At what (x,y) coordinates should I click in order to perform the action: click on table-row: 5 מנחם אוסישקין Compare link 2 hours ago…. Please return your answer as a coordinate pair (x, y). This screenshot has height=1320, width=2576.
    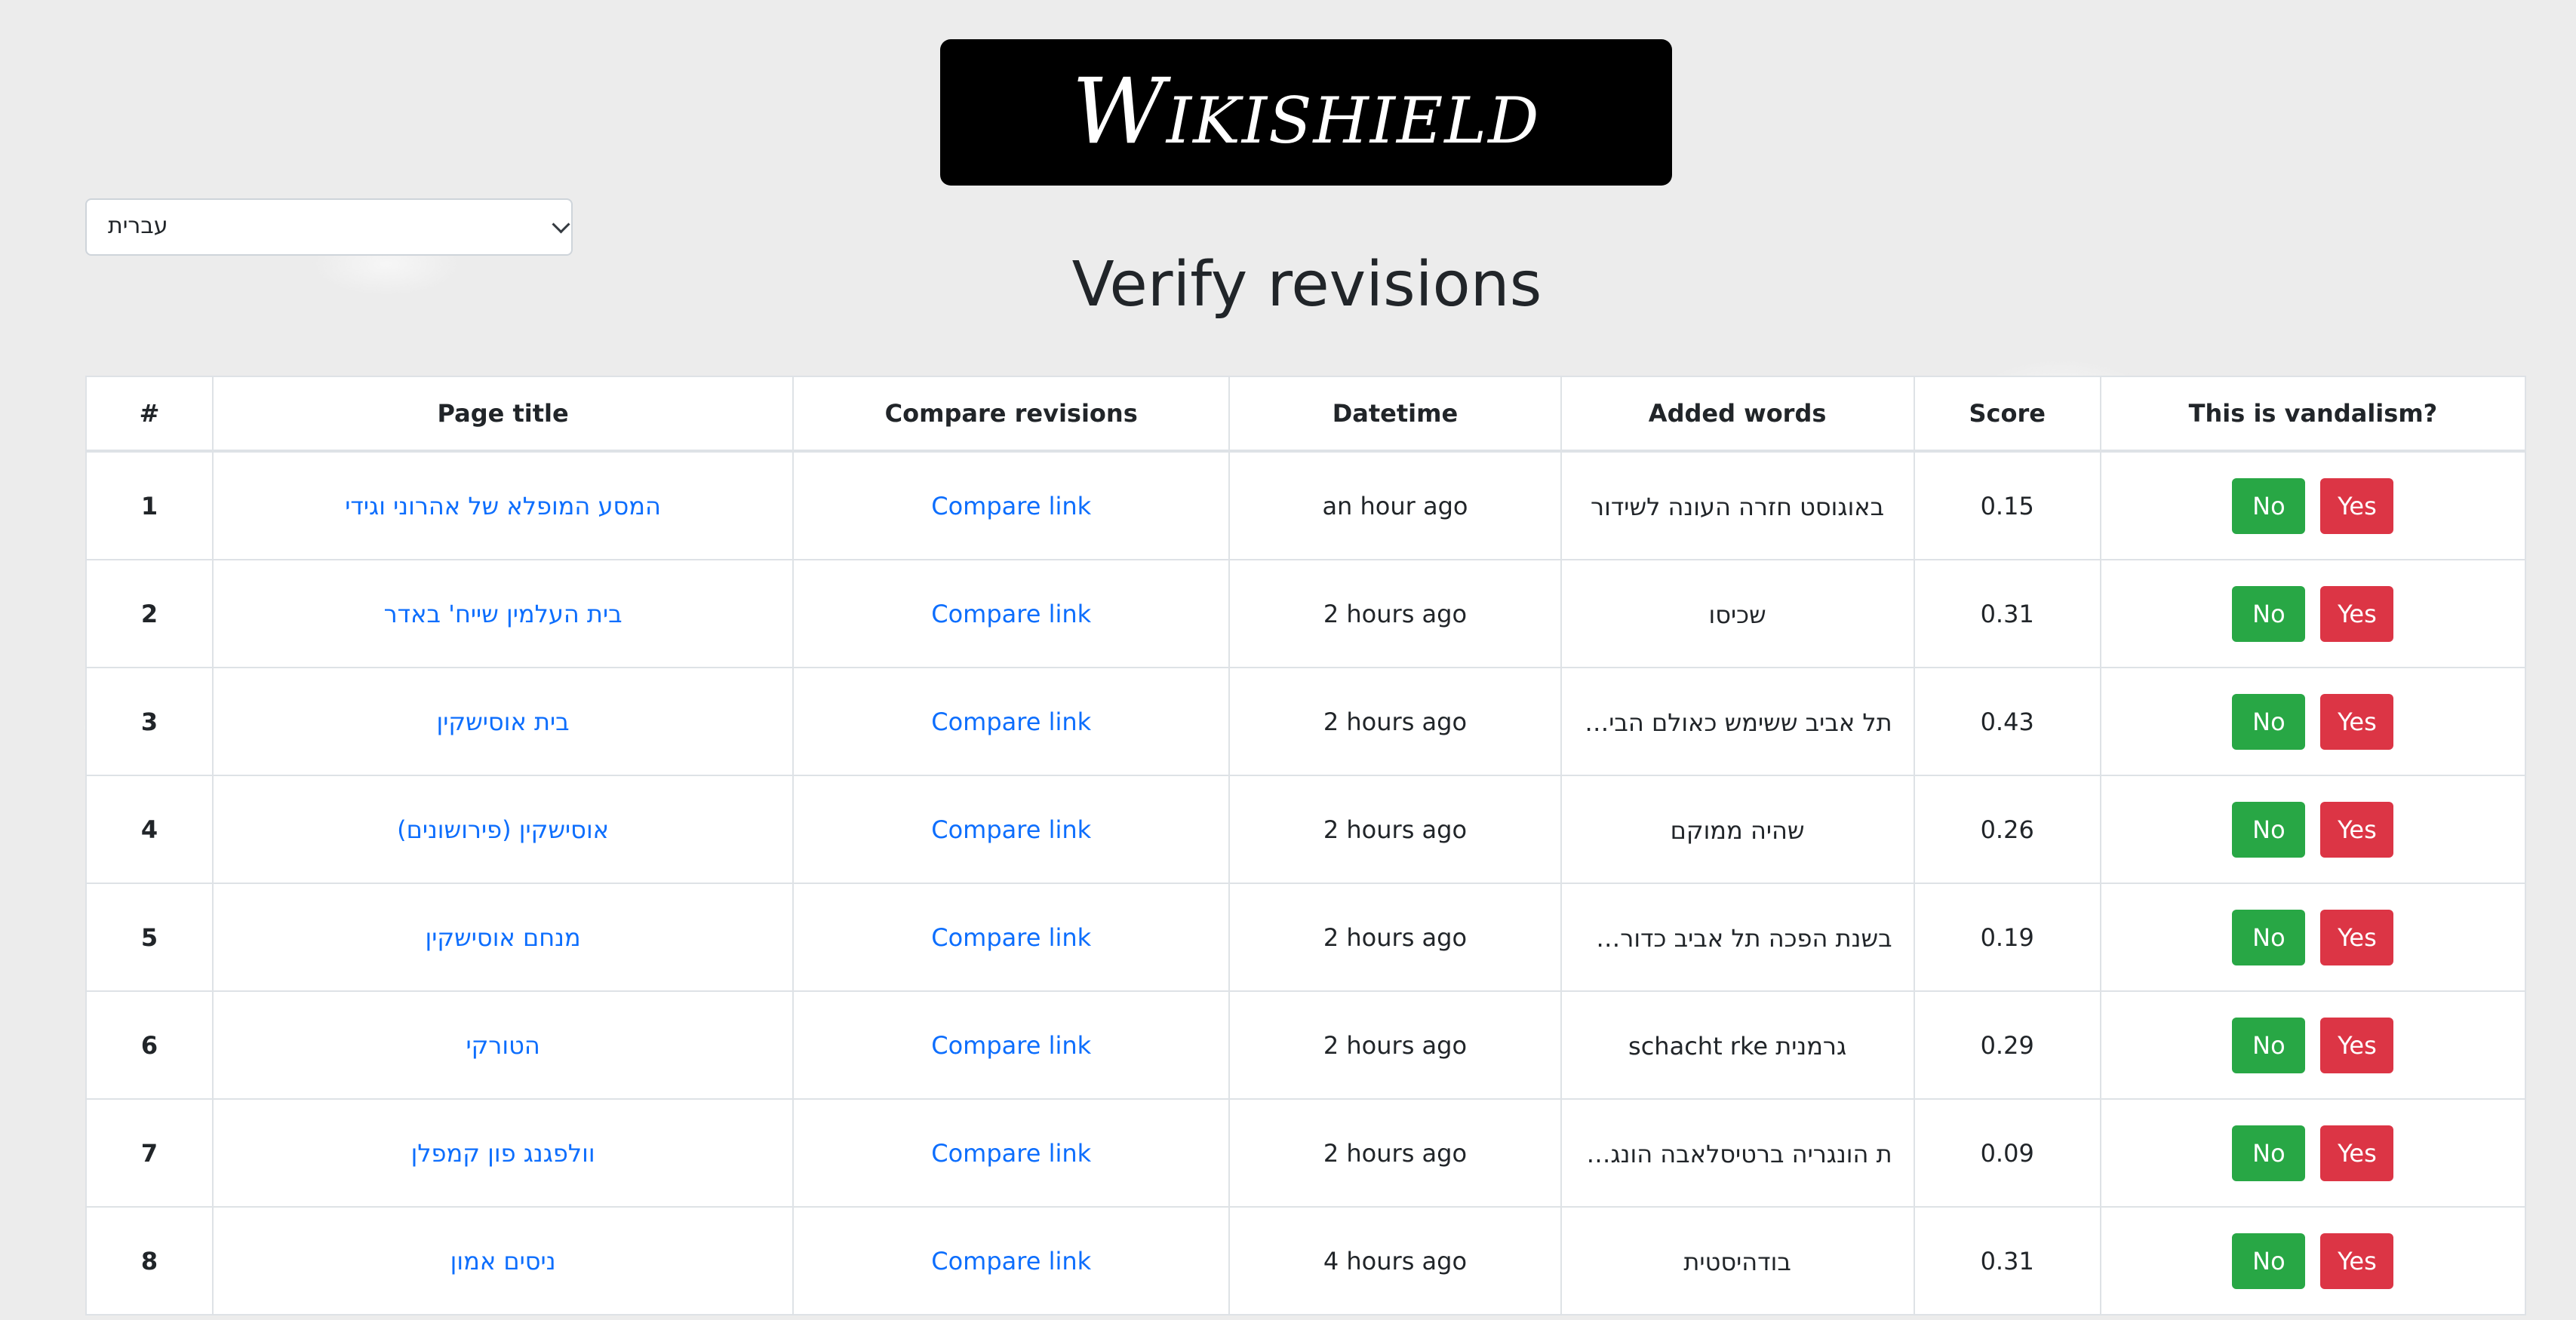
    Looking at the image, I should click on (1306, 937).